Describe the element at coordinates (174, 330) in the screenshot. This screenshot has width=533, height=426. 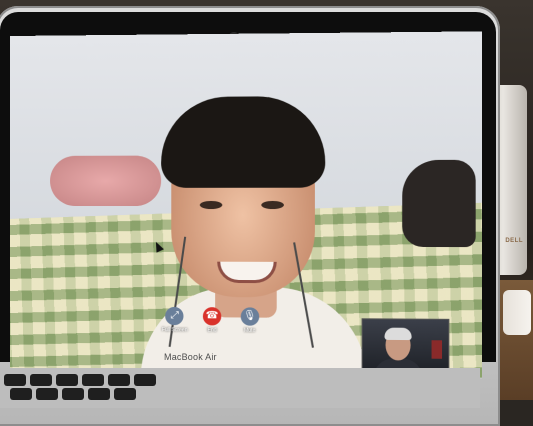
I see `full-screen-label: Full Screen` at that location.